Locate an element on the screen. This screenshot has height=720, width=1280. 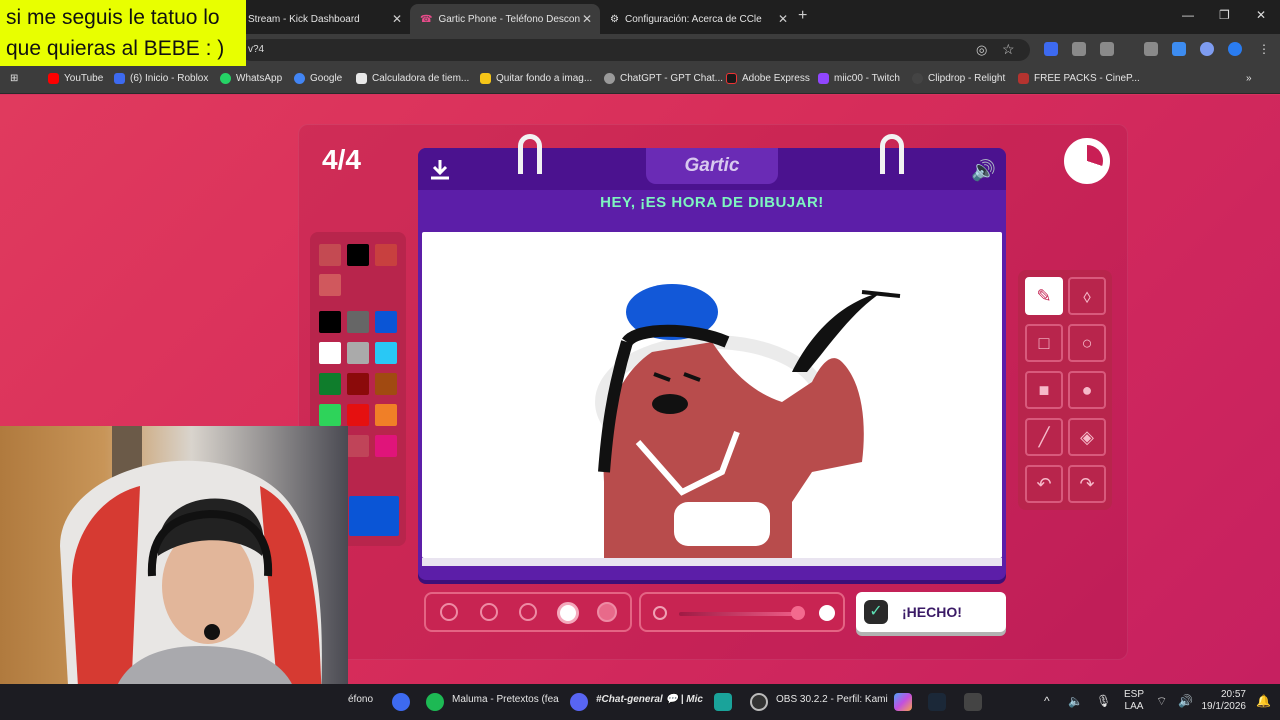
menu-icon: ⋮ is located at coordinates (1264, 49).